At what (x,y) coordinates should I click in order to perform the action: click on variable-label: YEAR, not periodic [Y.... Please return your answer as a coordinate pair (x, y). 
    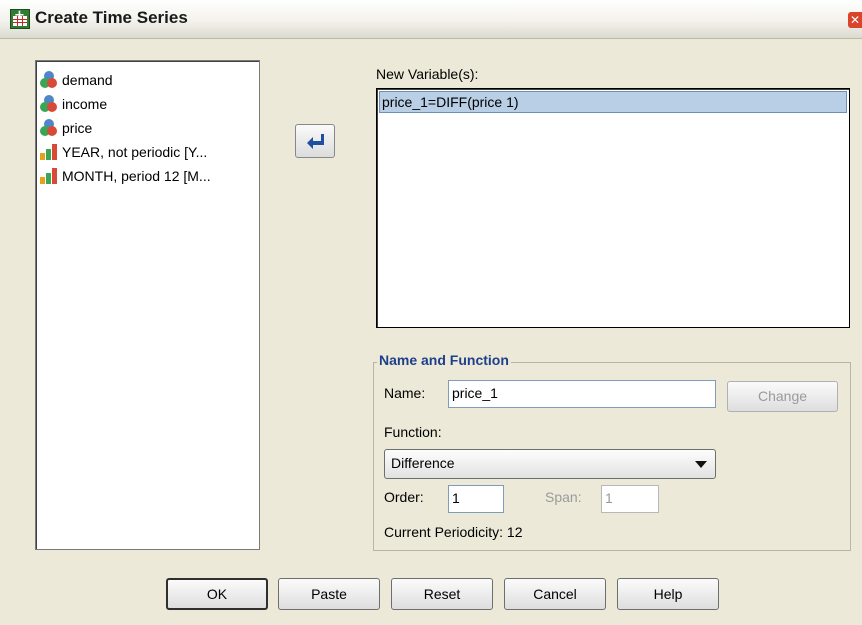
    Looking at the image, I should click on (135, 152).